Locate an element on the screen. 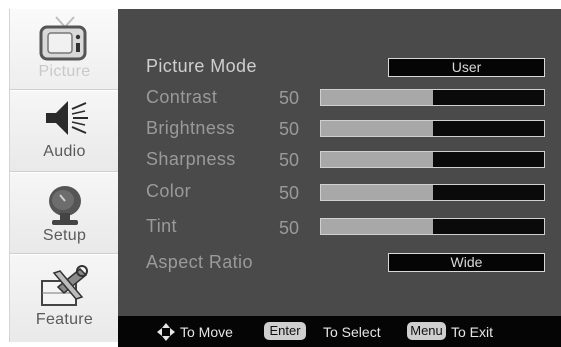 The width and height of the screenshot is (561, 347). sharpness-slider is located at coordinates (432, 159).